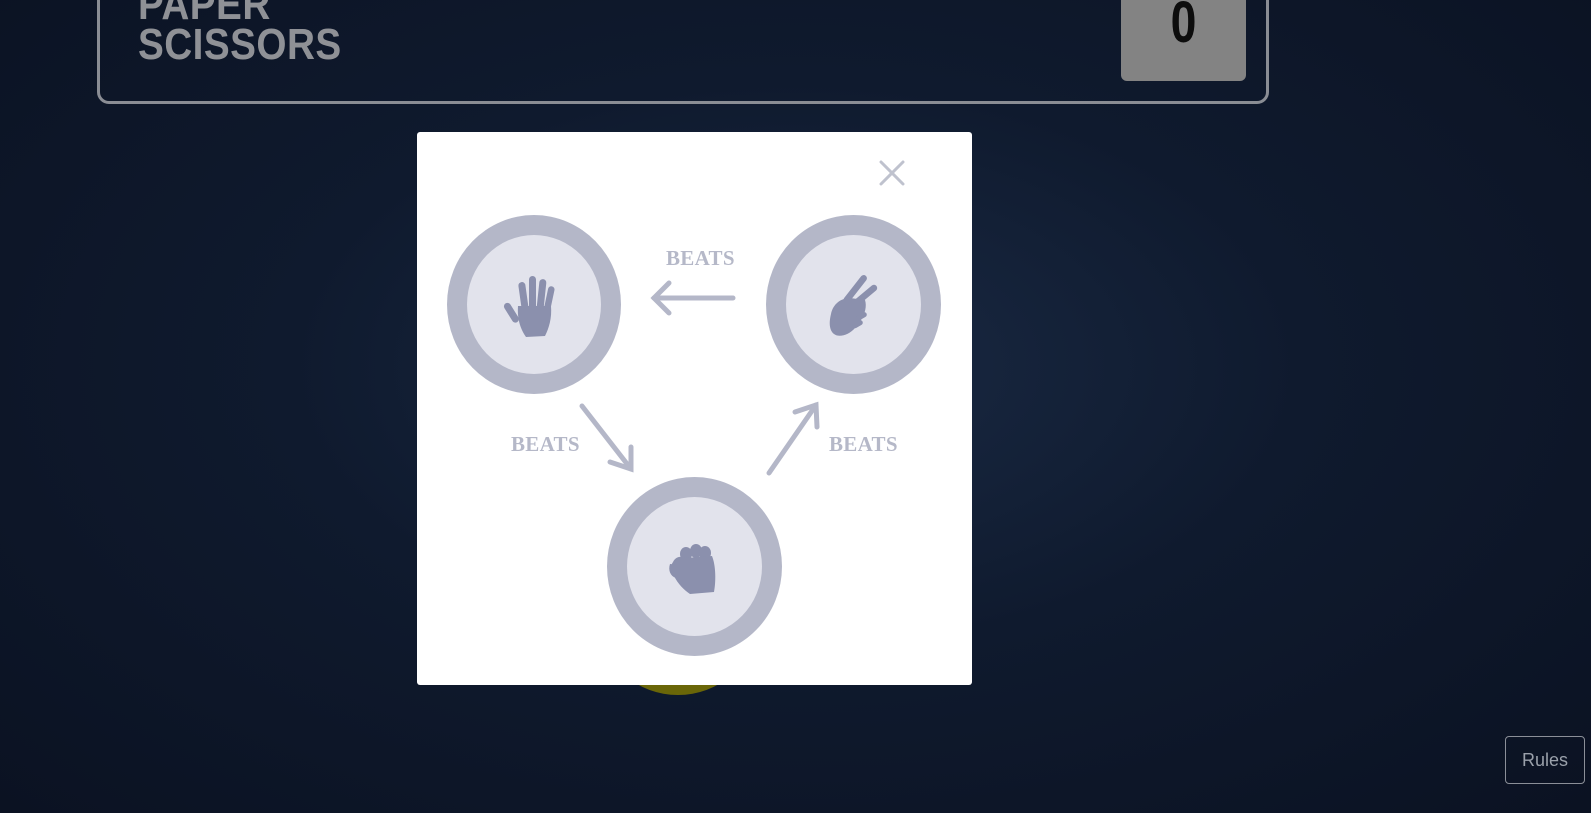 The height and width of the screenshot is (813, 1591). I want to click on score-value: 0, so click(1183, 27).